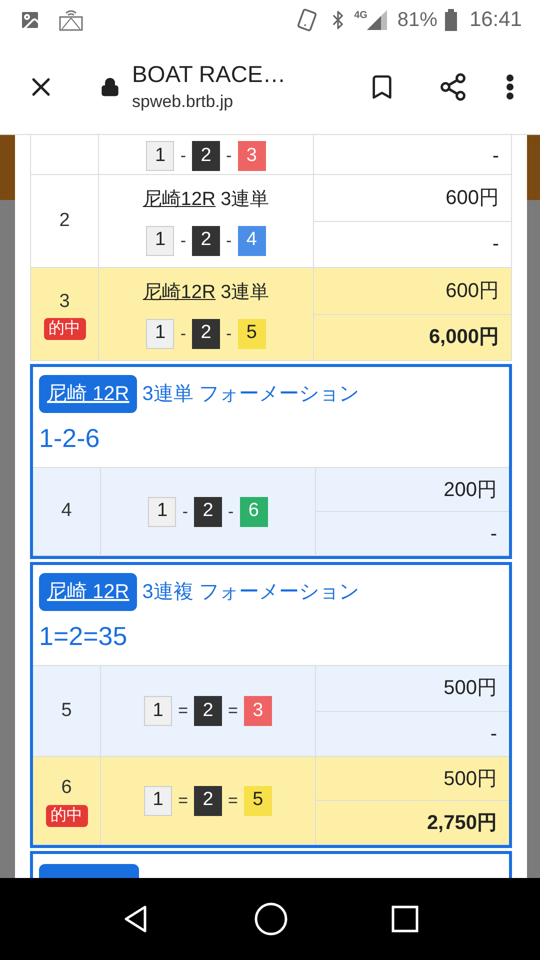 This screenshot has height=960, width=540. What do you see at coordinates (271, 919) in the screenshot?
I see `home-button` at bounding box center [271, 919].